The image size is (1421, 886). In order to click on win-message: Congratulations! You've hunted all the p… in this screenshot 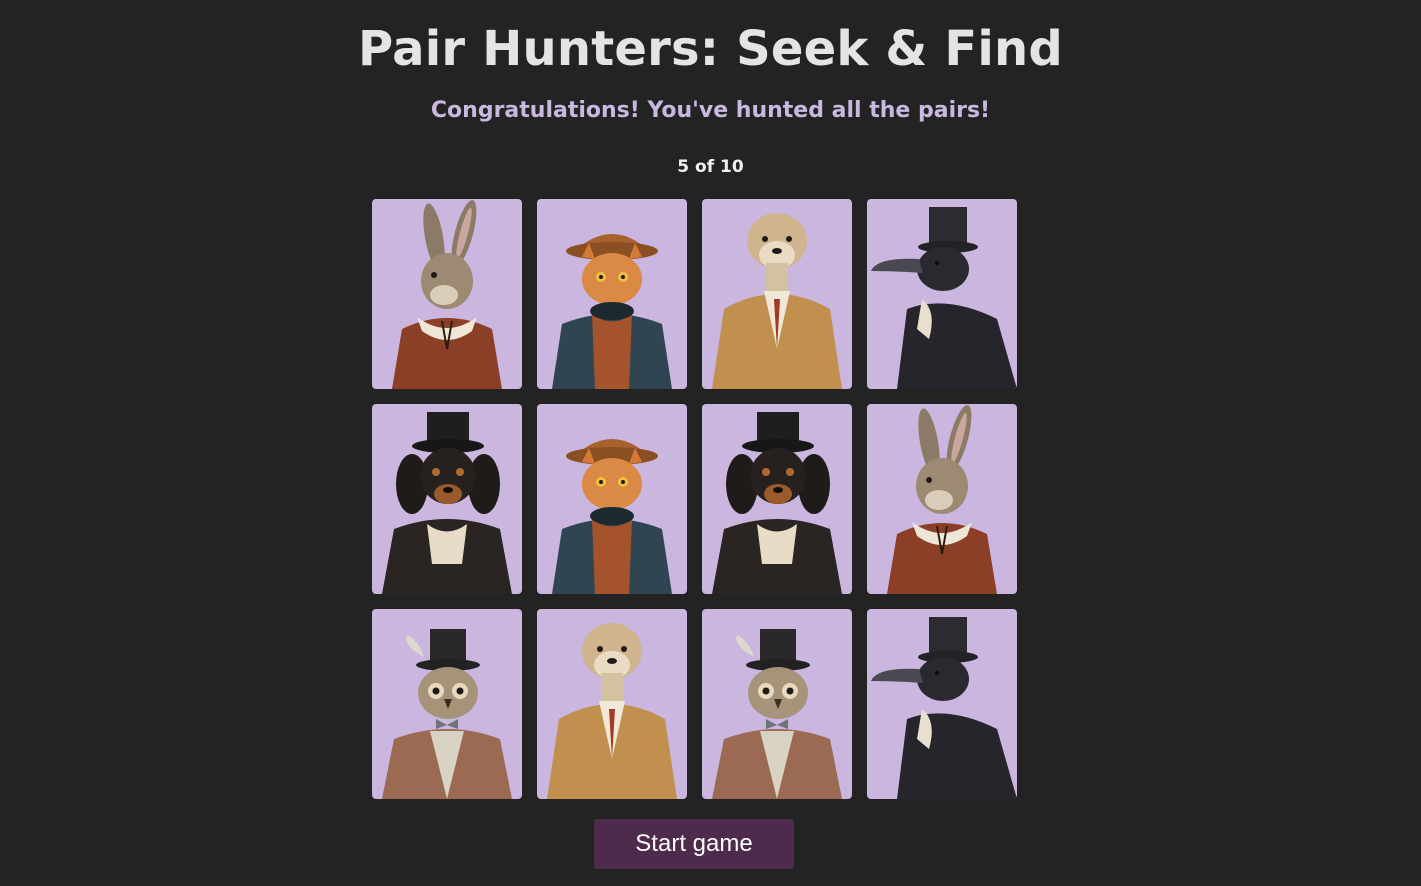, I will do `click(710, 110)`.